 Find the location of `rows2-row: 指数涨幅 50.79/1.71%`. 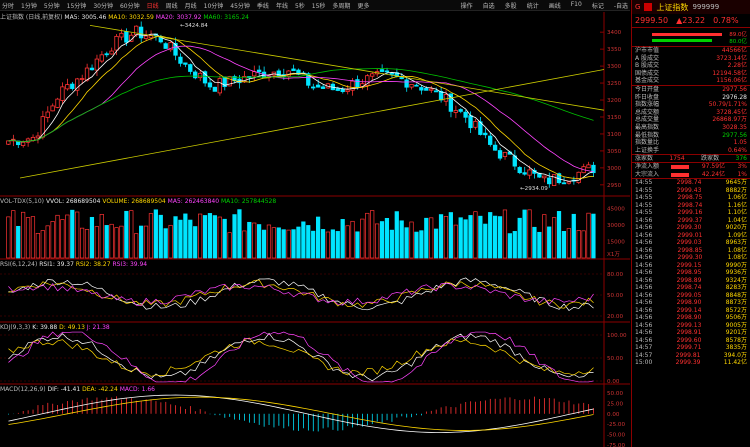

rows2-row: 指数涨幅 50.79/1.71% is located at coordinates (691, 105).